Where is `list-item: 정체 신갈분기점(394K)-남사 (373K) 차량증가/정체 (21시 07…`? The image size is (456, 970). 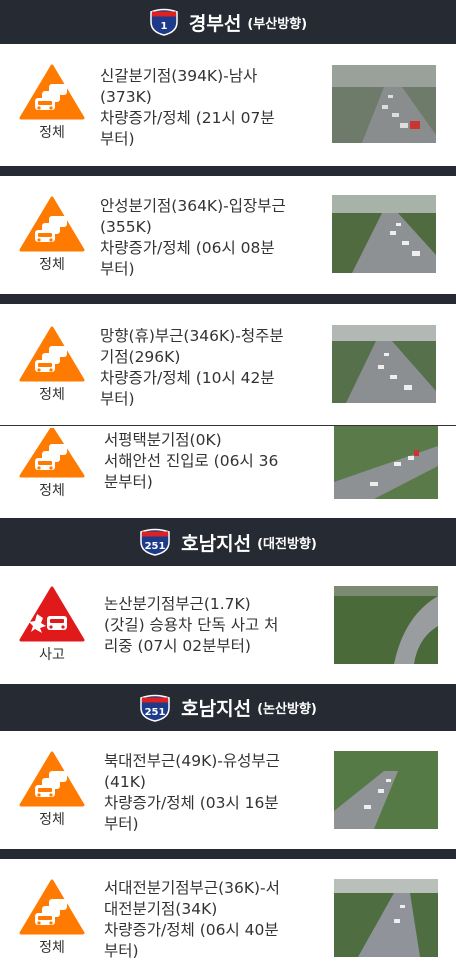 list-item: 정체 신갈분기점(394K)-남사 (373K) 차량증가/정체 (21시 07… is located at coordinates (228, 105).